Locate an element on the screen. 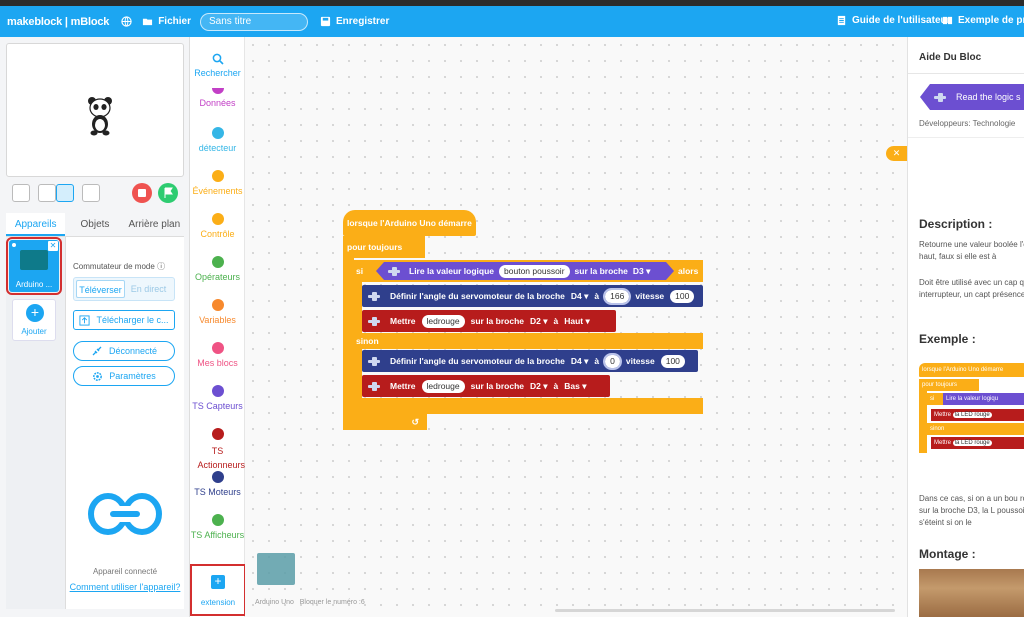 The width and height of the screenshot is (1024, 617). stage-canvas is located at coordinates (95, 110).